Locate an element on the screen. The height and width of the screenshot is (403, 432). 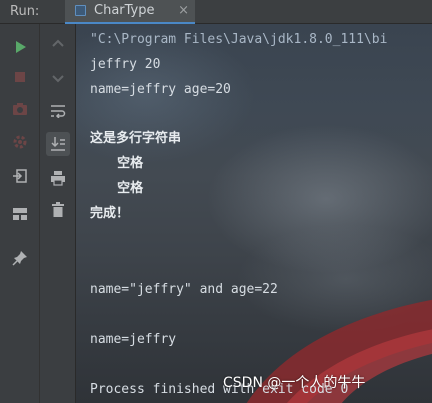
console-line: name=jeffry age=20 is located at coordinates (160, 89).